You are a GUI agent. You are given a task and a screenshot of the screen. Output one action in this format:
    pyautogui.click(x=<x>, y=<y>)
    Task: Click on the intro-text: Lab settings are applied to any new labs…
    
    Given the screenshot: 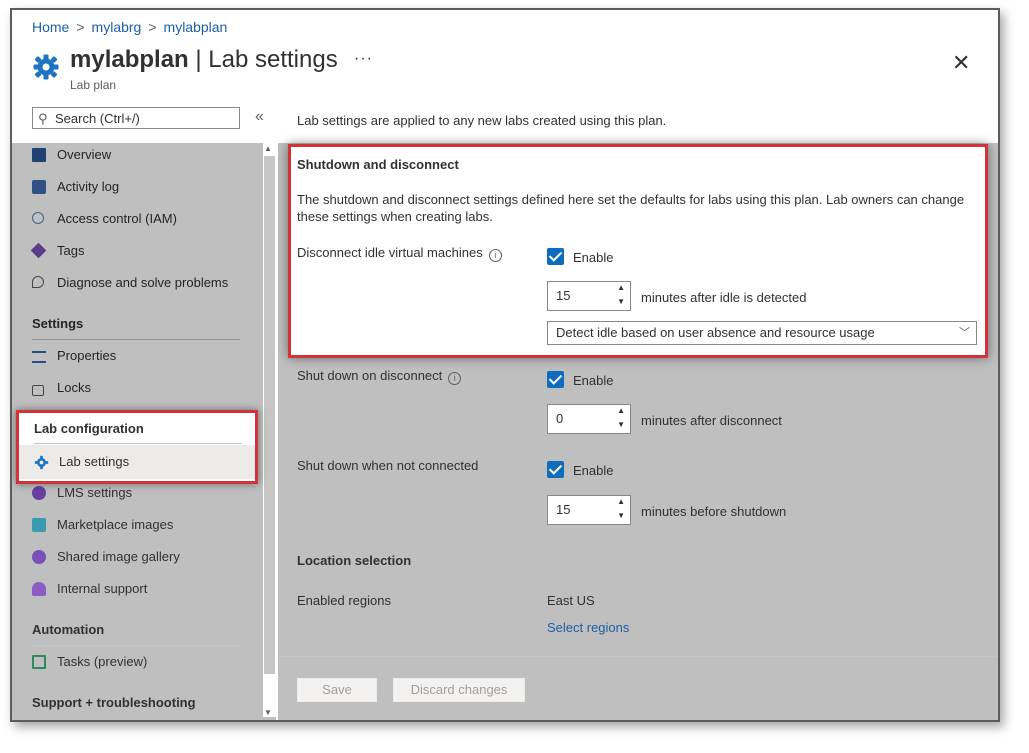 What is the action you would take?
    pyautogui.click(x=482, y=120)
    